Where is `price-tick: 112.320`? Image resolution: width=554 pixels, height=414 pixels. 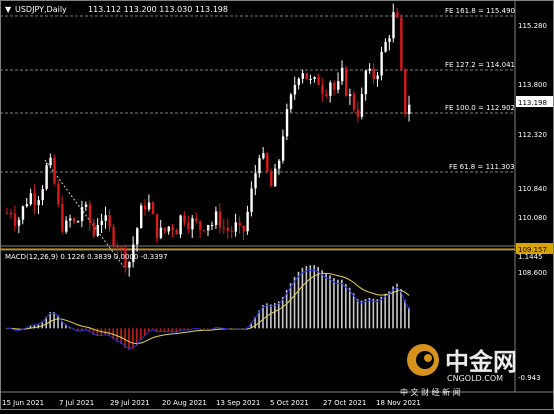
price-tick: 112.320 is located at coordinates (532, 135).